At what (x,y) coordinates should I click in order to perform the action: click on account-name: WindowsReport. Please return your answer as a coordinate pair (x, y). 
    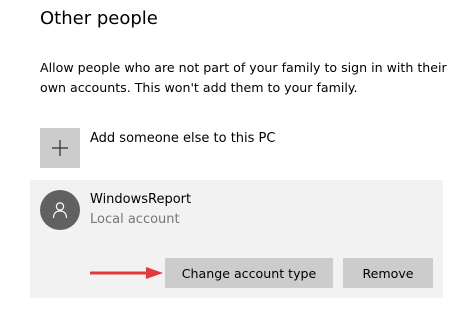
    Looking at the image, I should click on (141, 199).